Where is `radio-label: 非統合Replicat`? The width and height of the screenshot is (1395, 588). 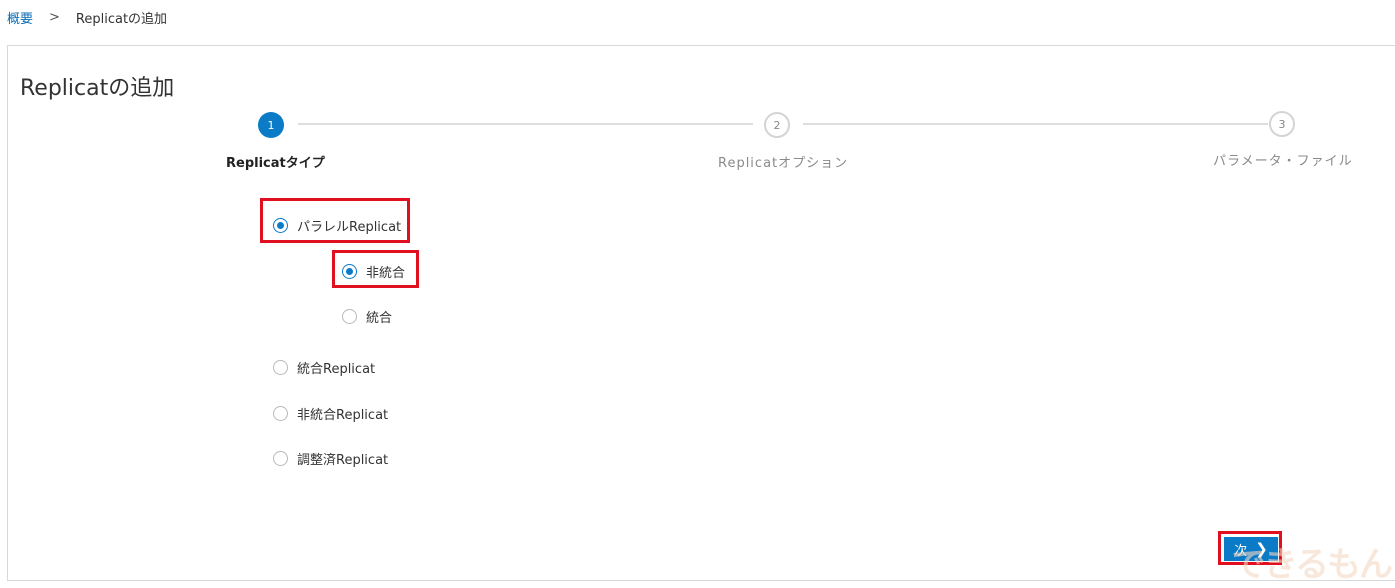
radio-label: 非統合Replicat is located at coordinates (343, 415).